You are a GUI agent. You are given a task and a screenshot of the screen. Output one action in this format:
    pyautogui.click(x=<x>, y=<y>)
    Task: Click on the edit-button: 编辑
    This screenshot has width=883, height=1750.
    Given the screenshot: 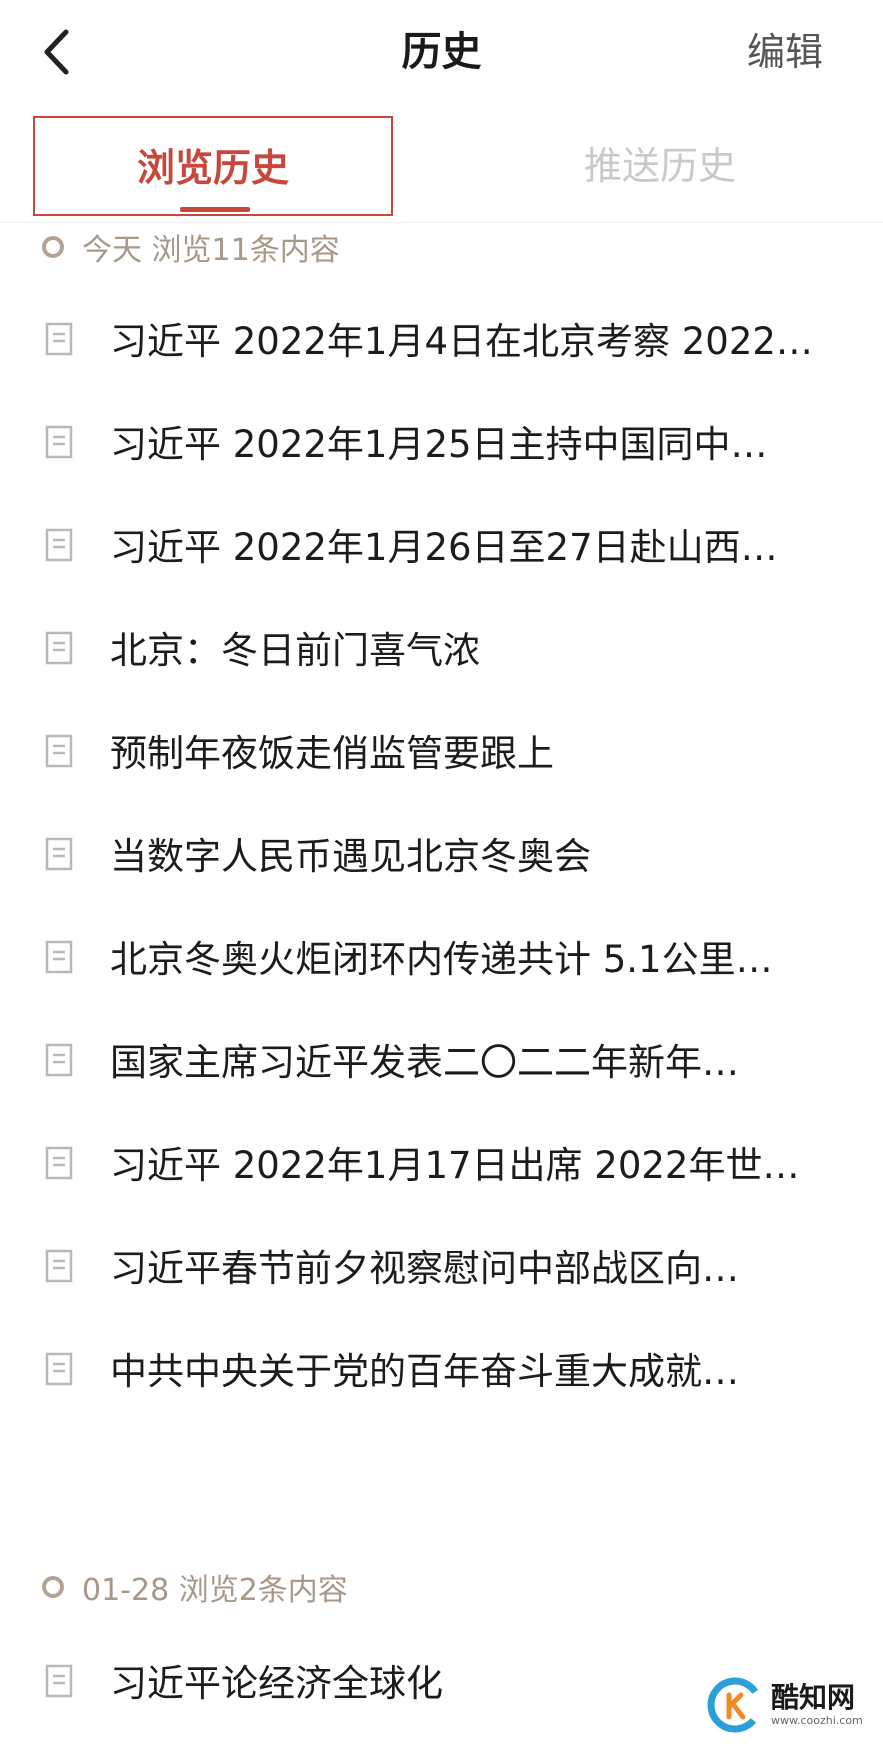 What is the action you would take?
    pyautogui.click(x=785, y=52)
    